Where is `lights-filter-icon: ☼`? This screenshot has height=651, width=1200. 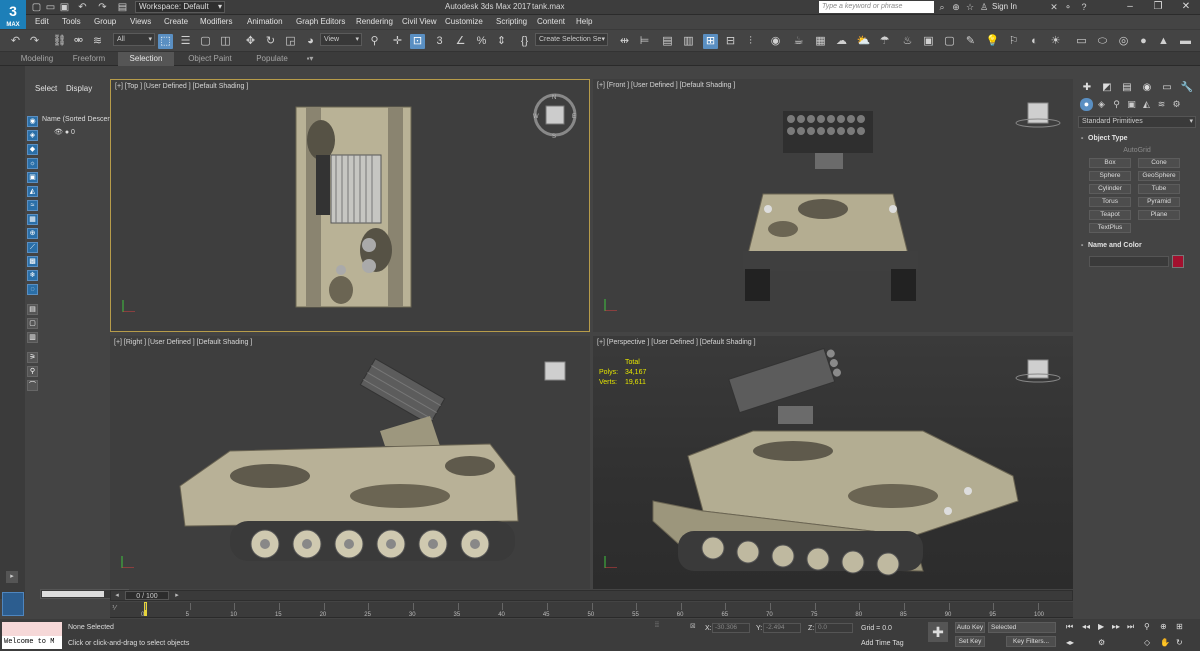
lights-filter-icon: ☼ is located at coordinates (32, 163).